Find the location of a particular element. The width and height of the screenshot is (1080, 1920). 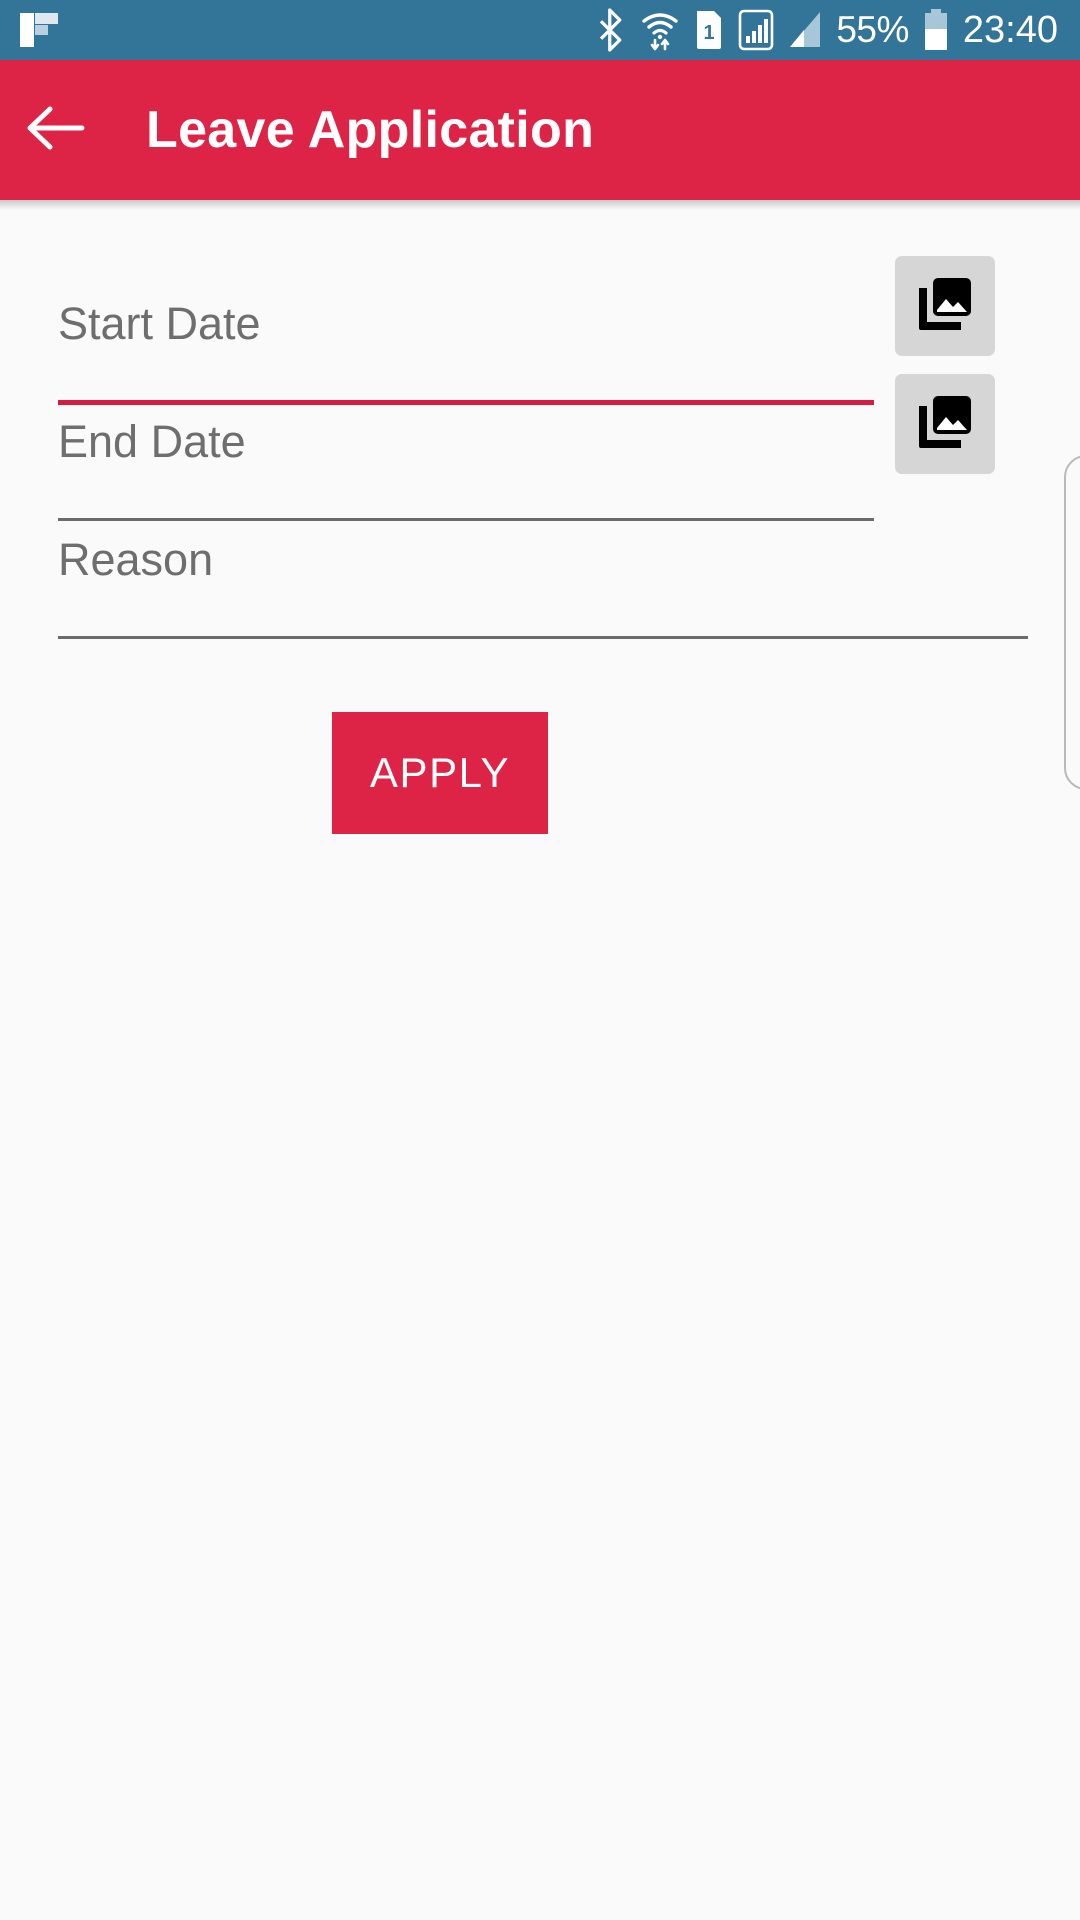

start-date-picker-button is located at coordinates (945, 306).